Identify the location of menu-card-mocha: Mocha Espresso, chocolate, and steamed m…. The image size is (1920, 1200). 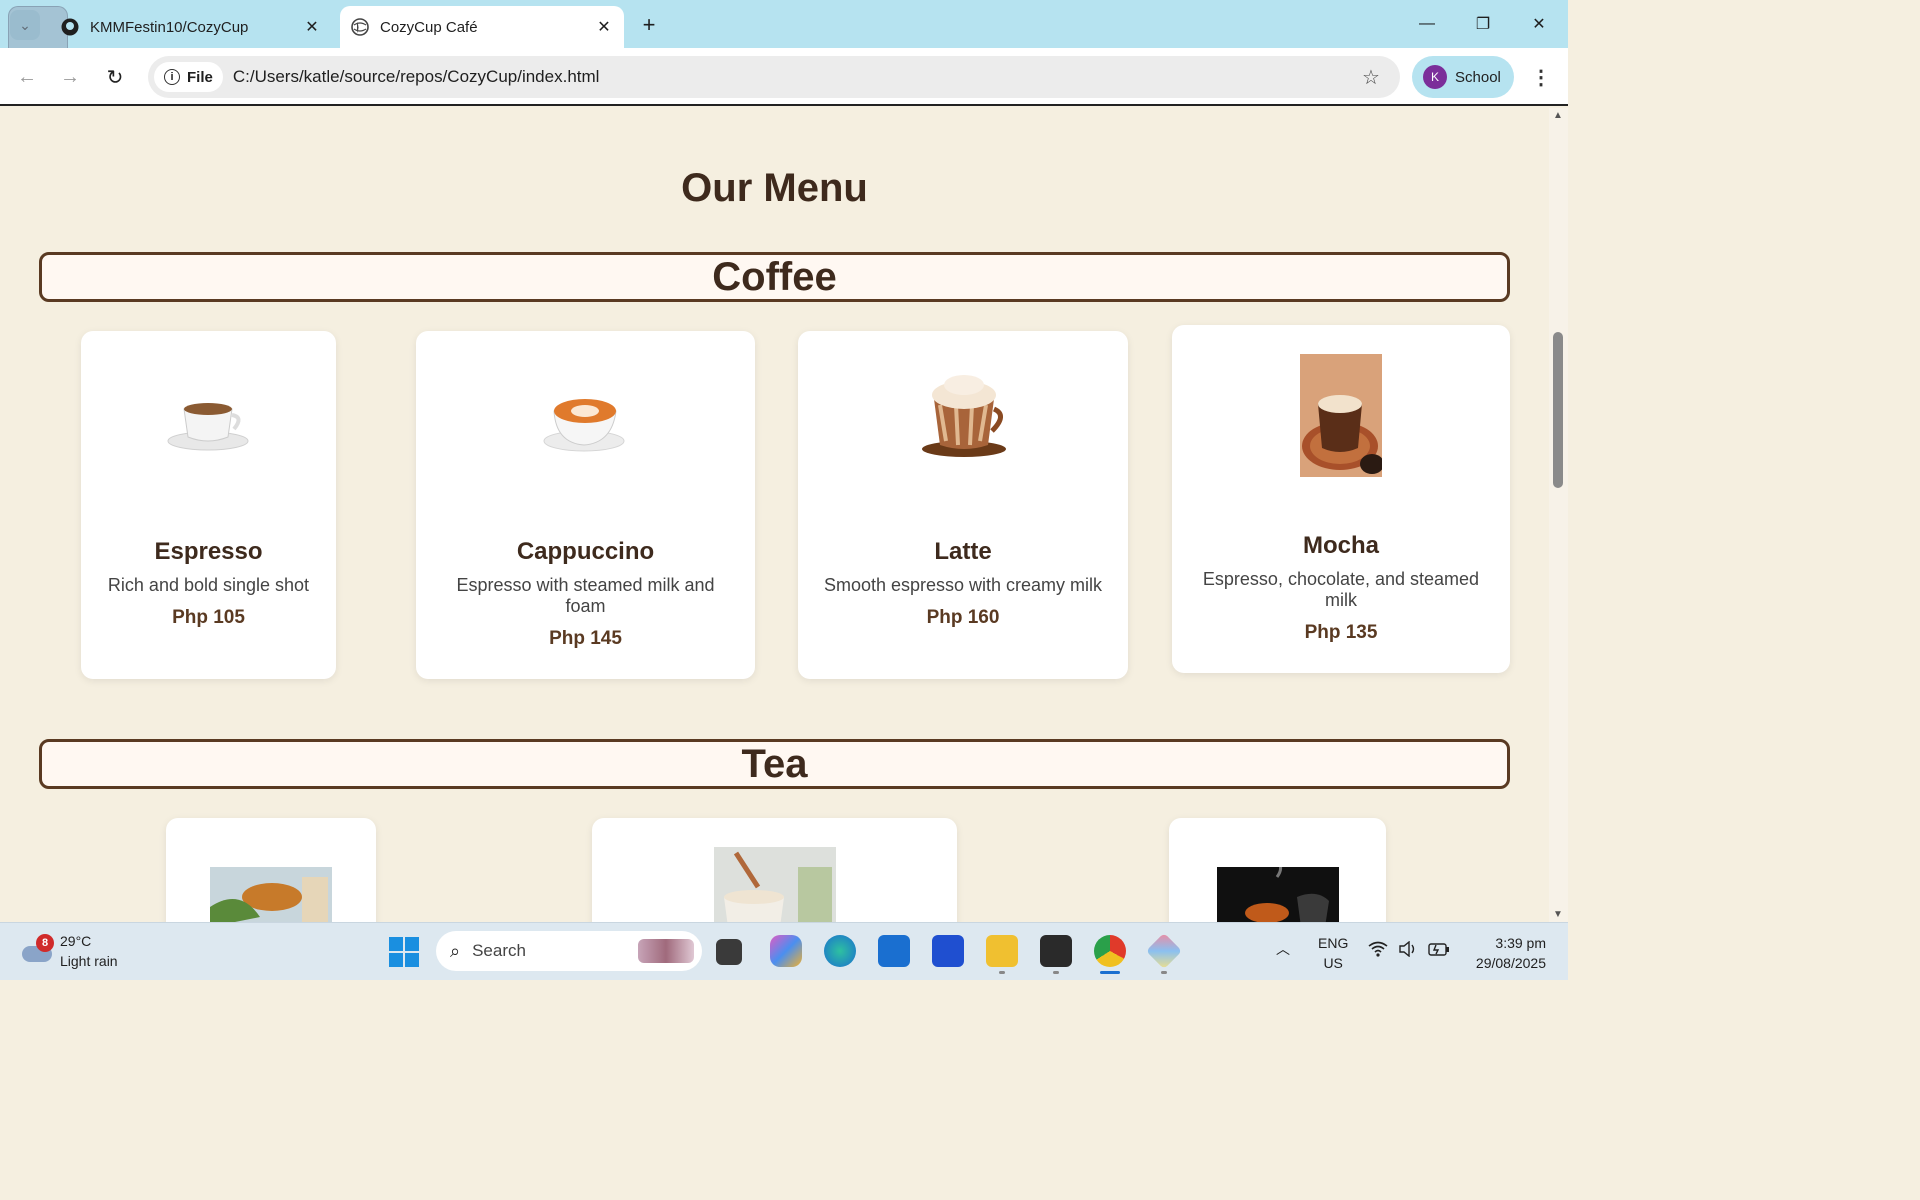
(1341, 499).